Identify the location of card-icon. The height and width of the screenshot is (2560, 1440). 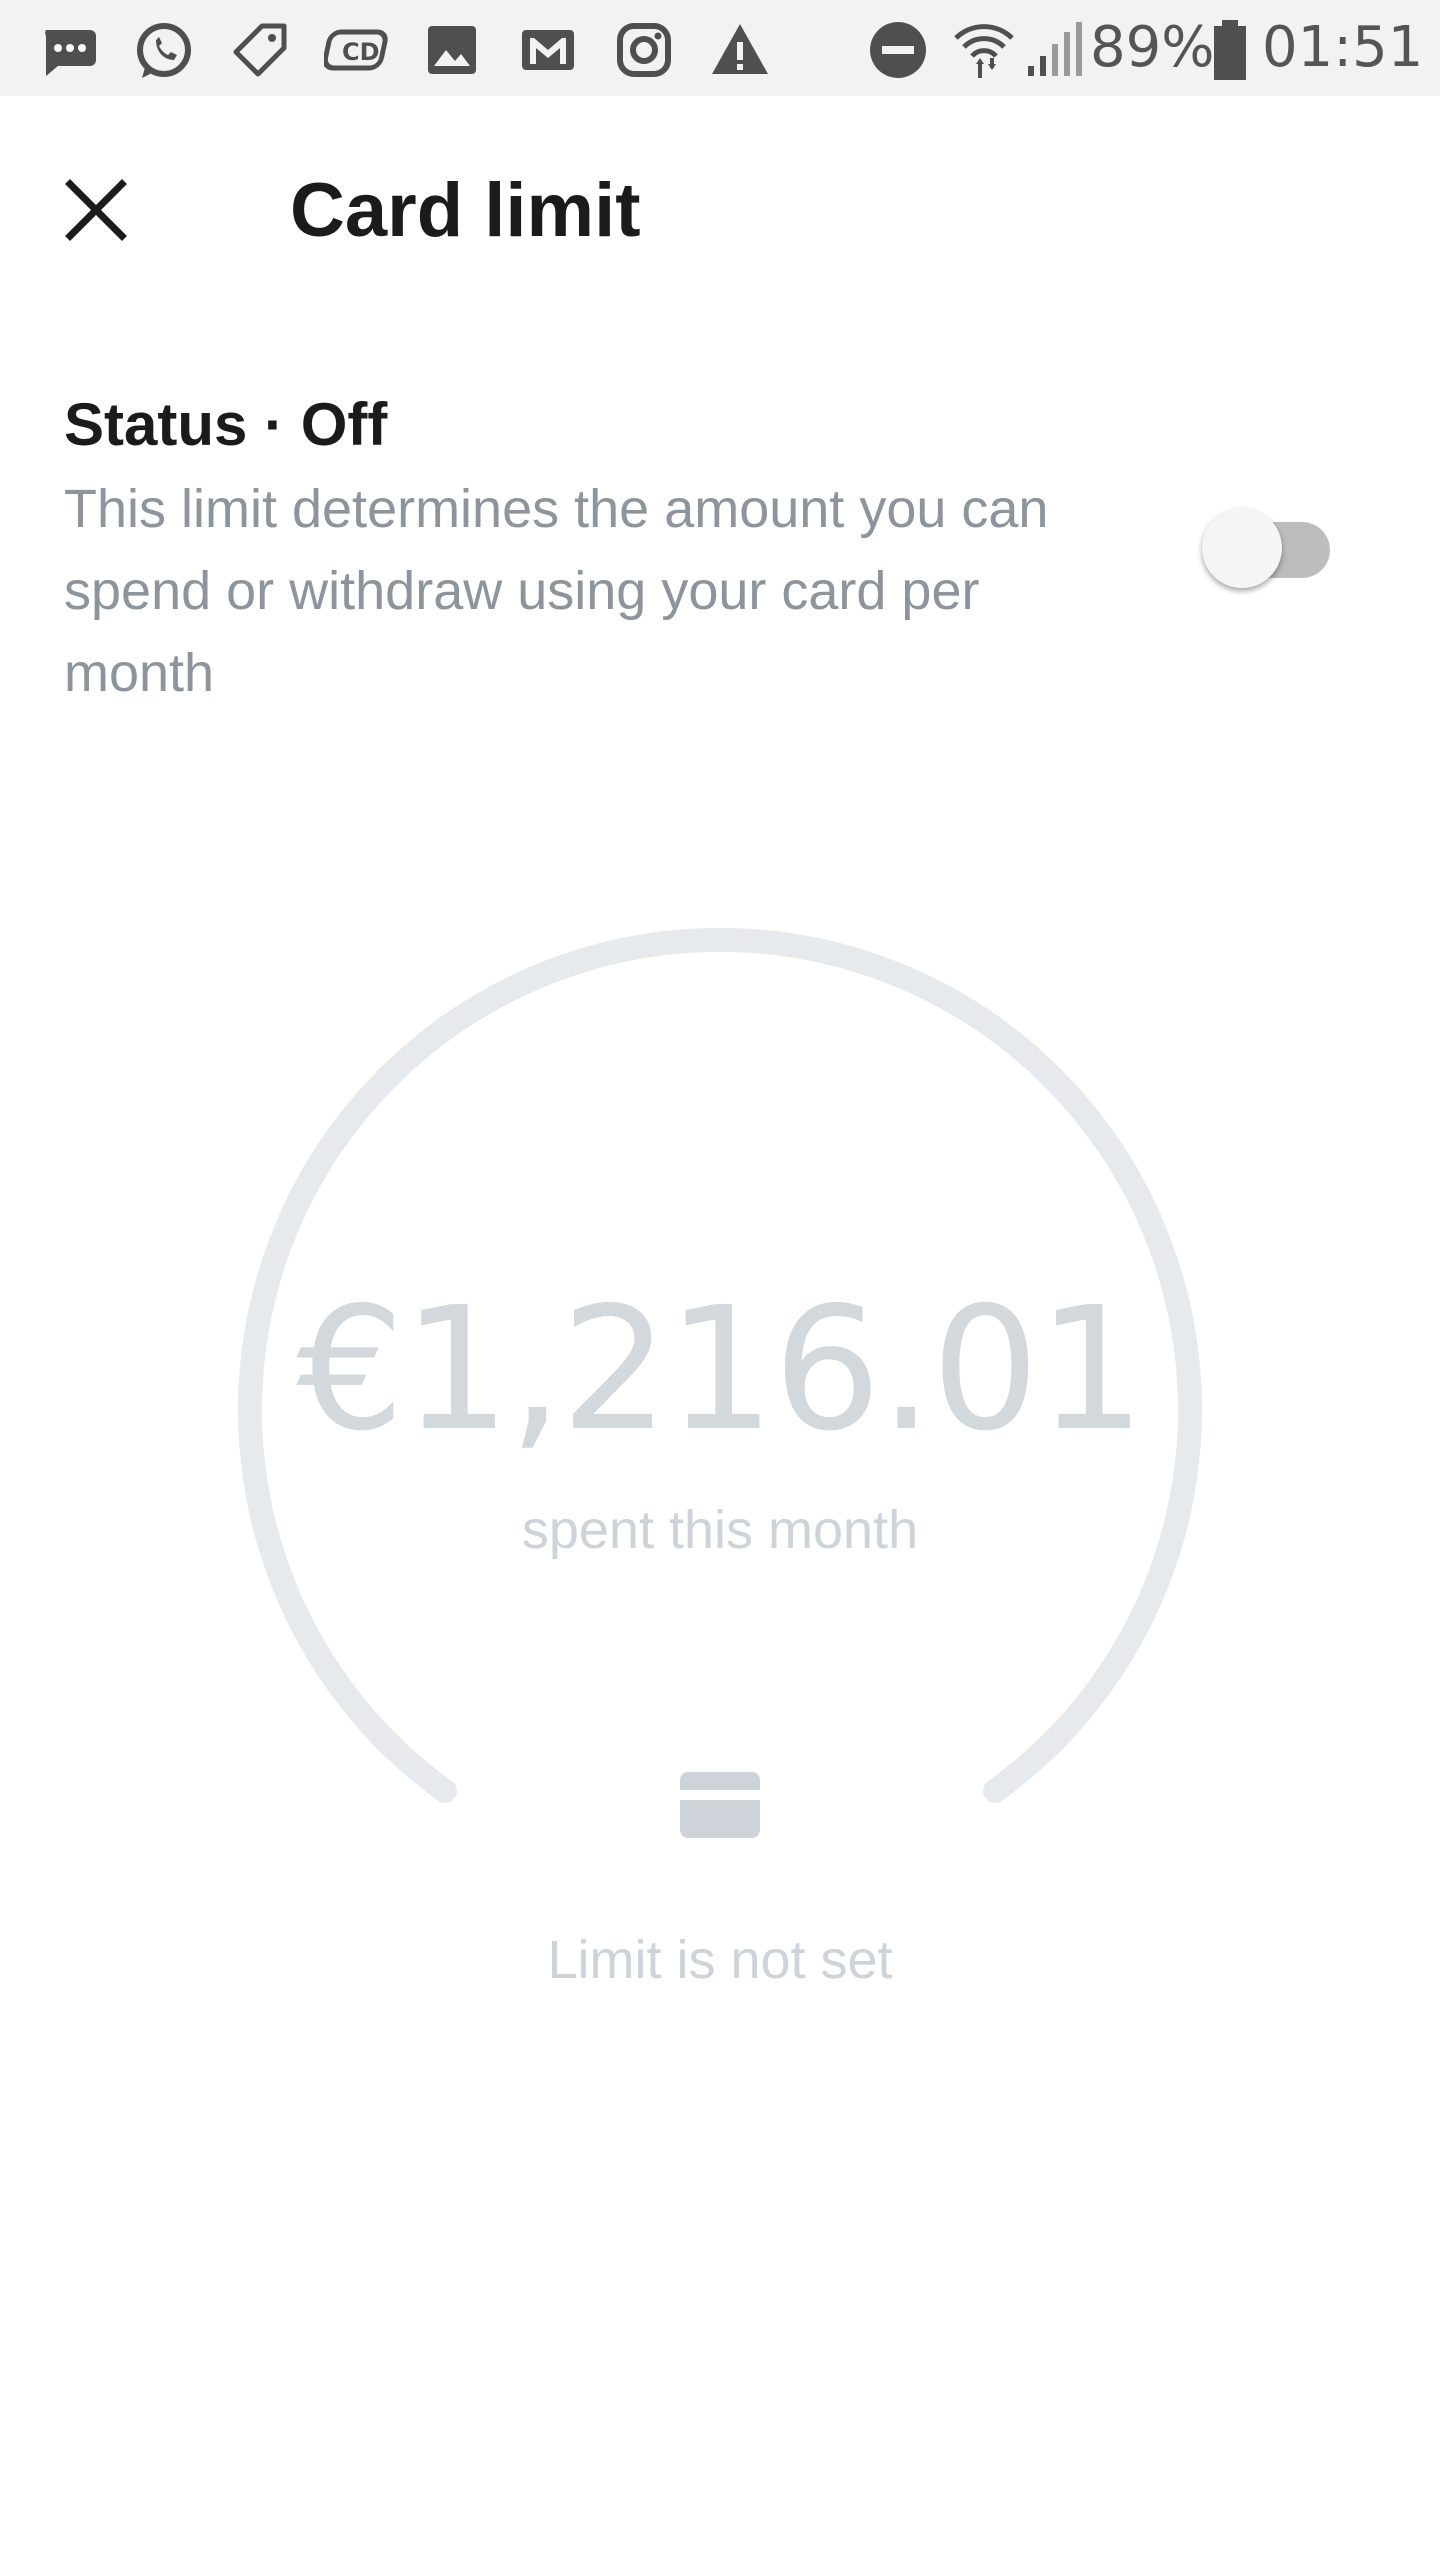
(720, 1805).